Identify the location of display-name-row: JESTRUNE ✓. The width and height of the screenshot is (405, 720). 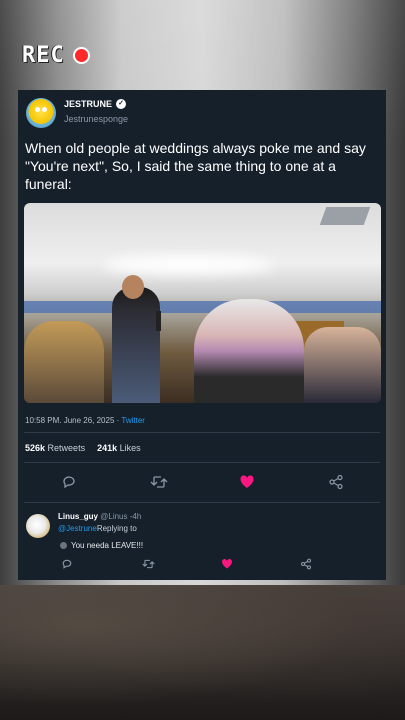
(95, 104).